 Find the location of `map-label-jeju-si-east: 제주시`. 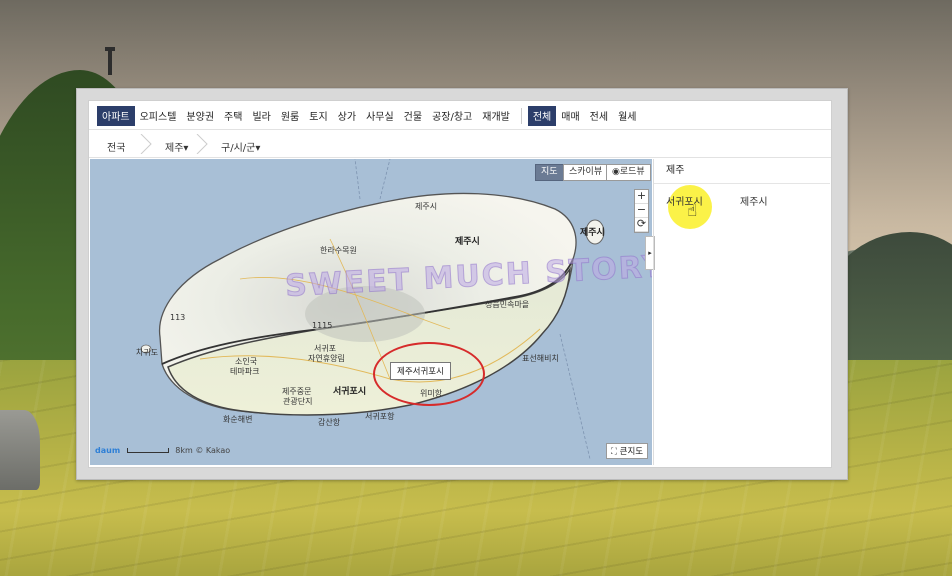

map-label-jeju-si-east: 제주시 is located at coordinates (592, 233).